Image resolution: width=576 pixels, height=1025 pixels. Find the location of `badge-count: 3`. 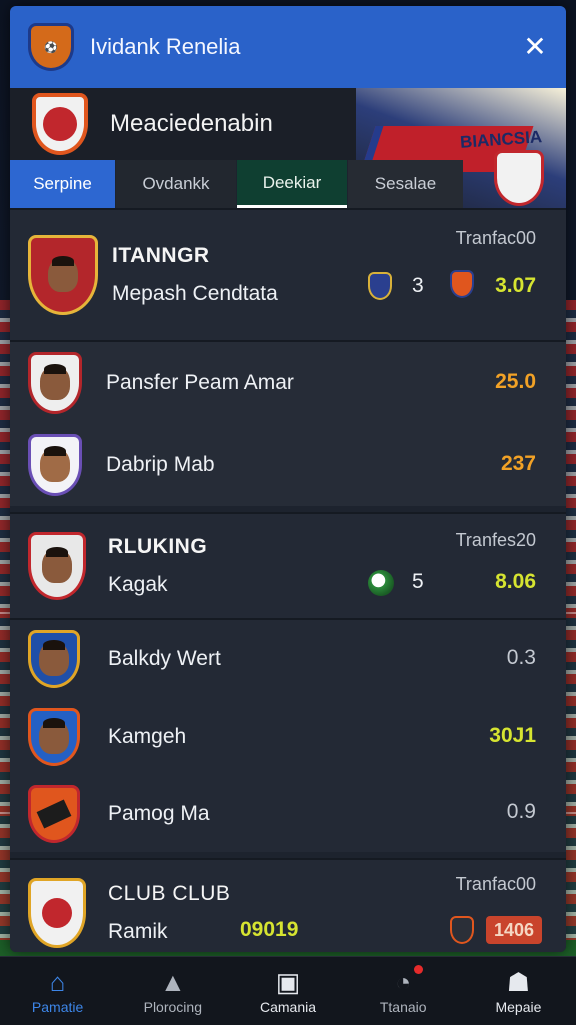

badge-count: 3 is located at coordinates (418, 285).